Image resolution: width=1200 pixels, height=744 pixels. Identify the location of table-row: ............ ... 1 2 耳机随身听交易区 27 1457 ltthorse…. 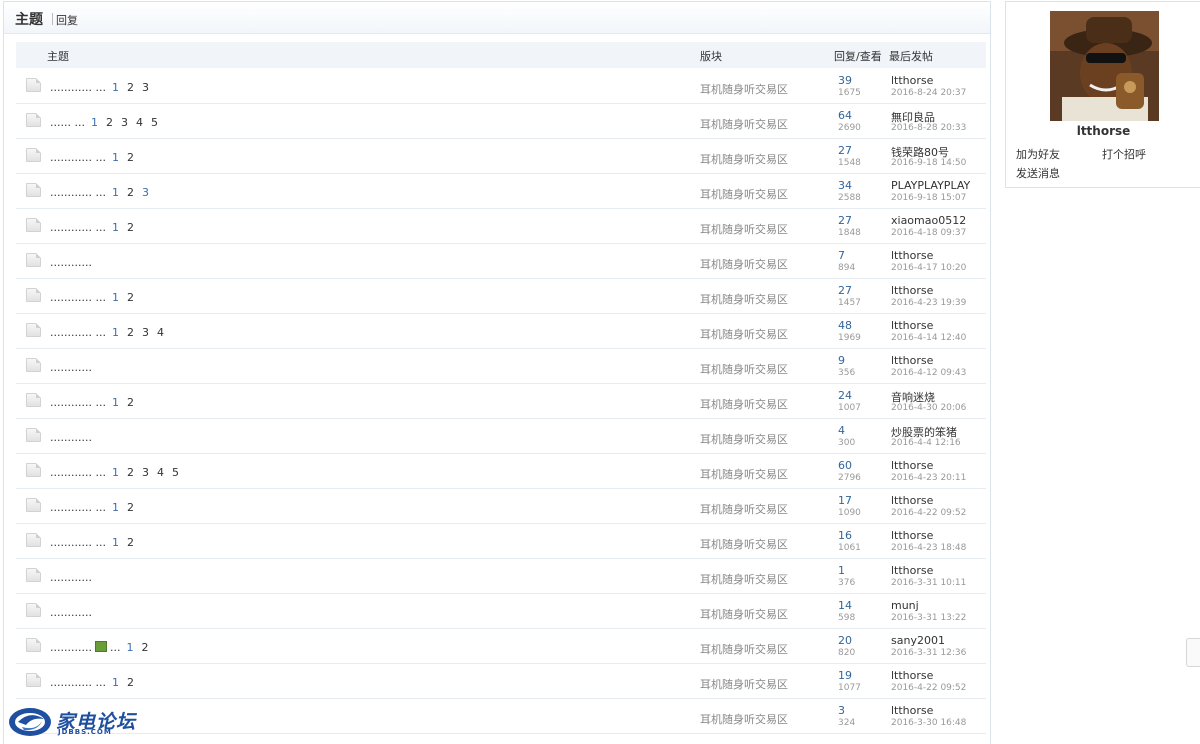
(501, 296).